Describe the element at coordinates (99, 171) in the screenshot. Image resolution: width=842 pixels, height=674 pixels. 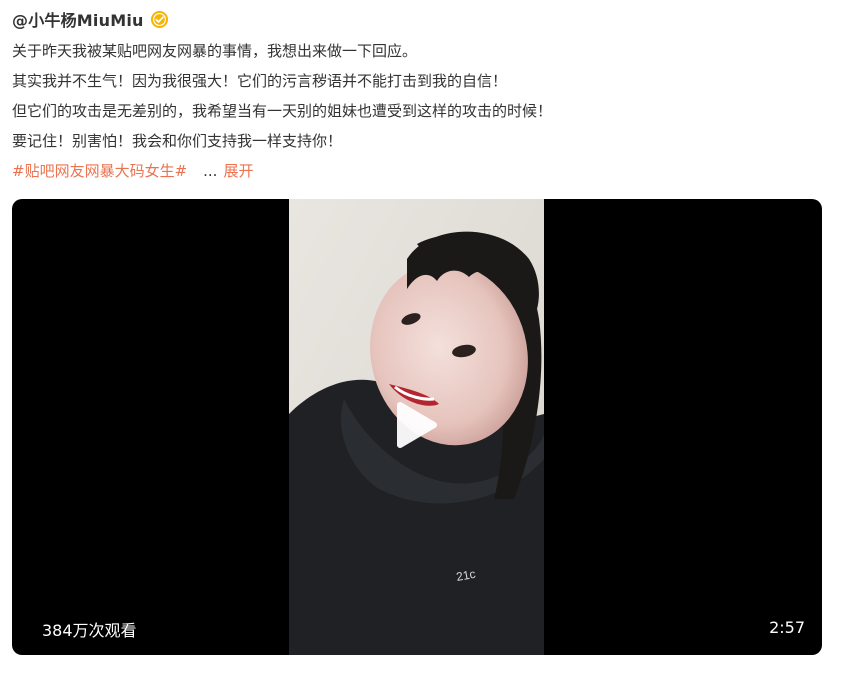
I see `hashtag-link: #贴吧网友网暴大码女生#` at that location.